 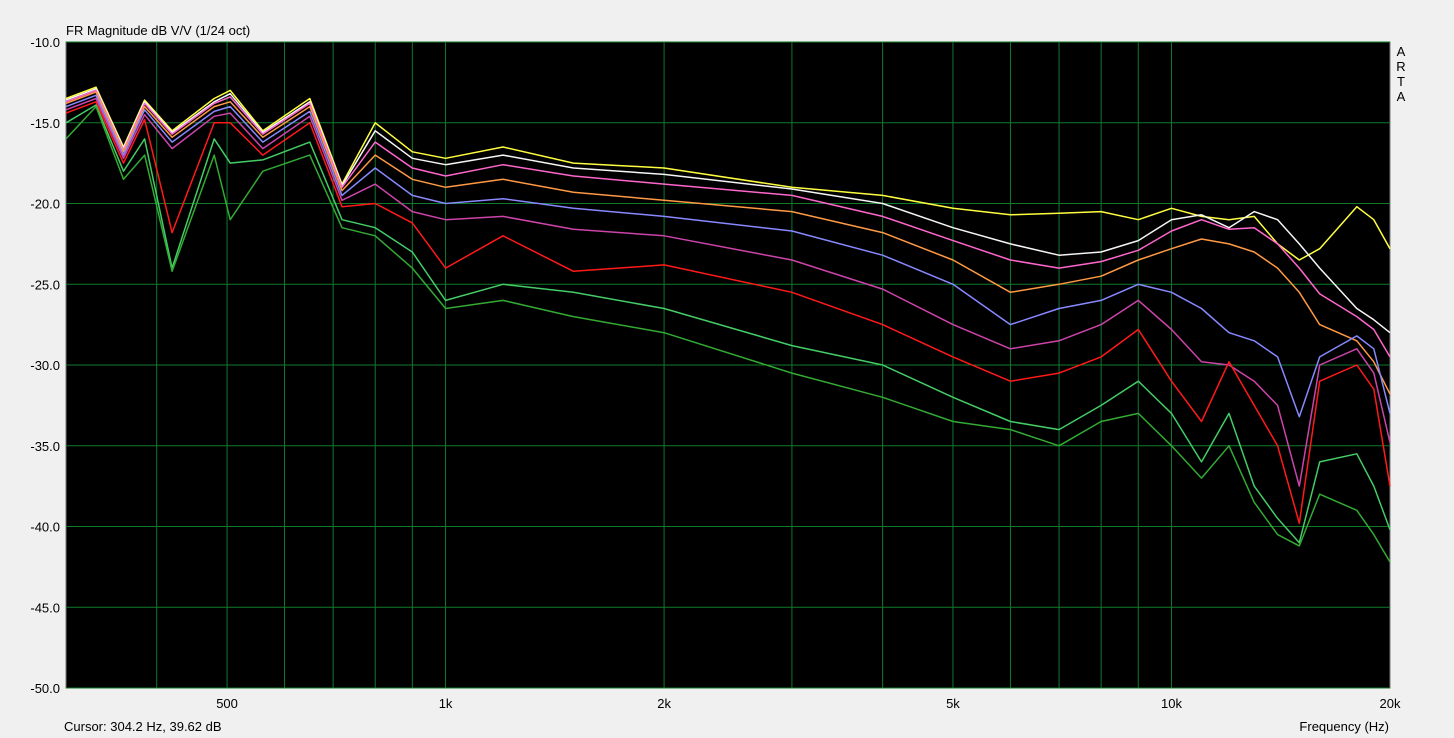 I want to click on arta-logo: ARTA, so click(x=1400, y=74).